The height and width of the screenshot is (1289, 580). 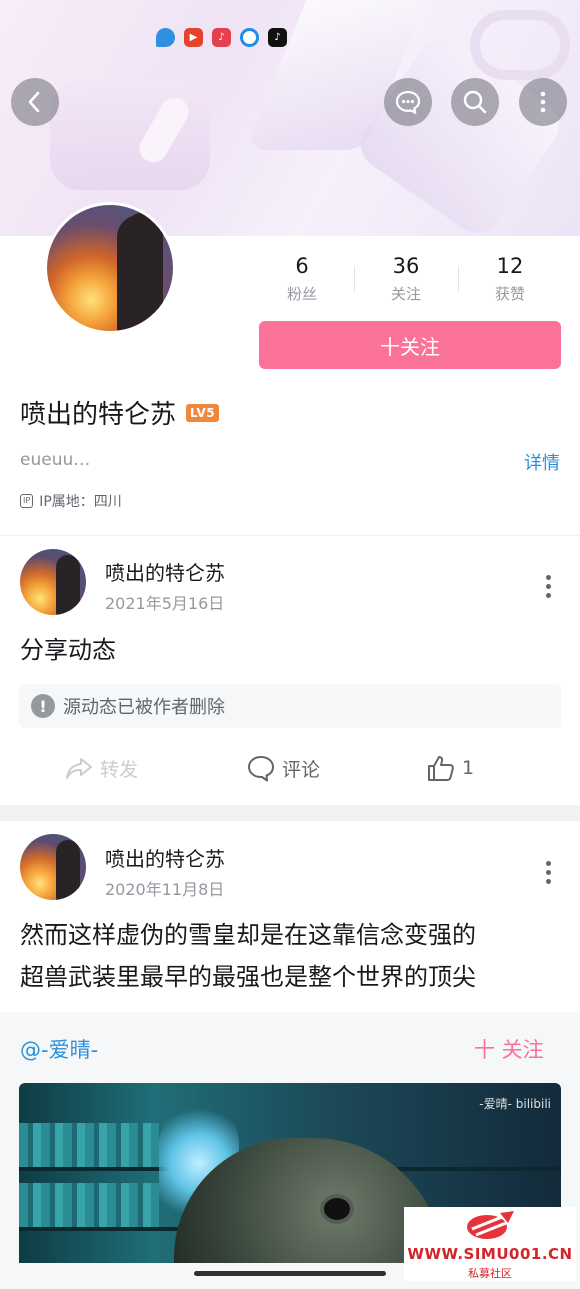 I want to click on profile-nickname-row: 喷出的特仑苏 LV5, so click(x=120, y=412).